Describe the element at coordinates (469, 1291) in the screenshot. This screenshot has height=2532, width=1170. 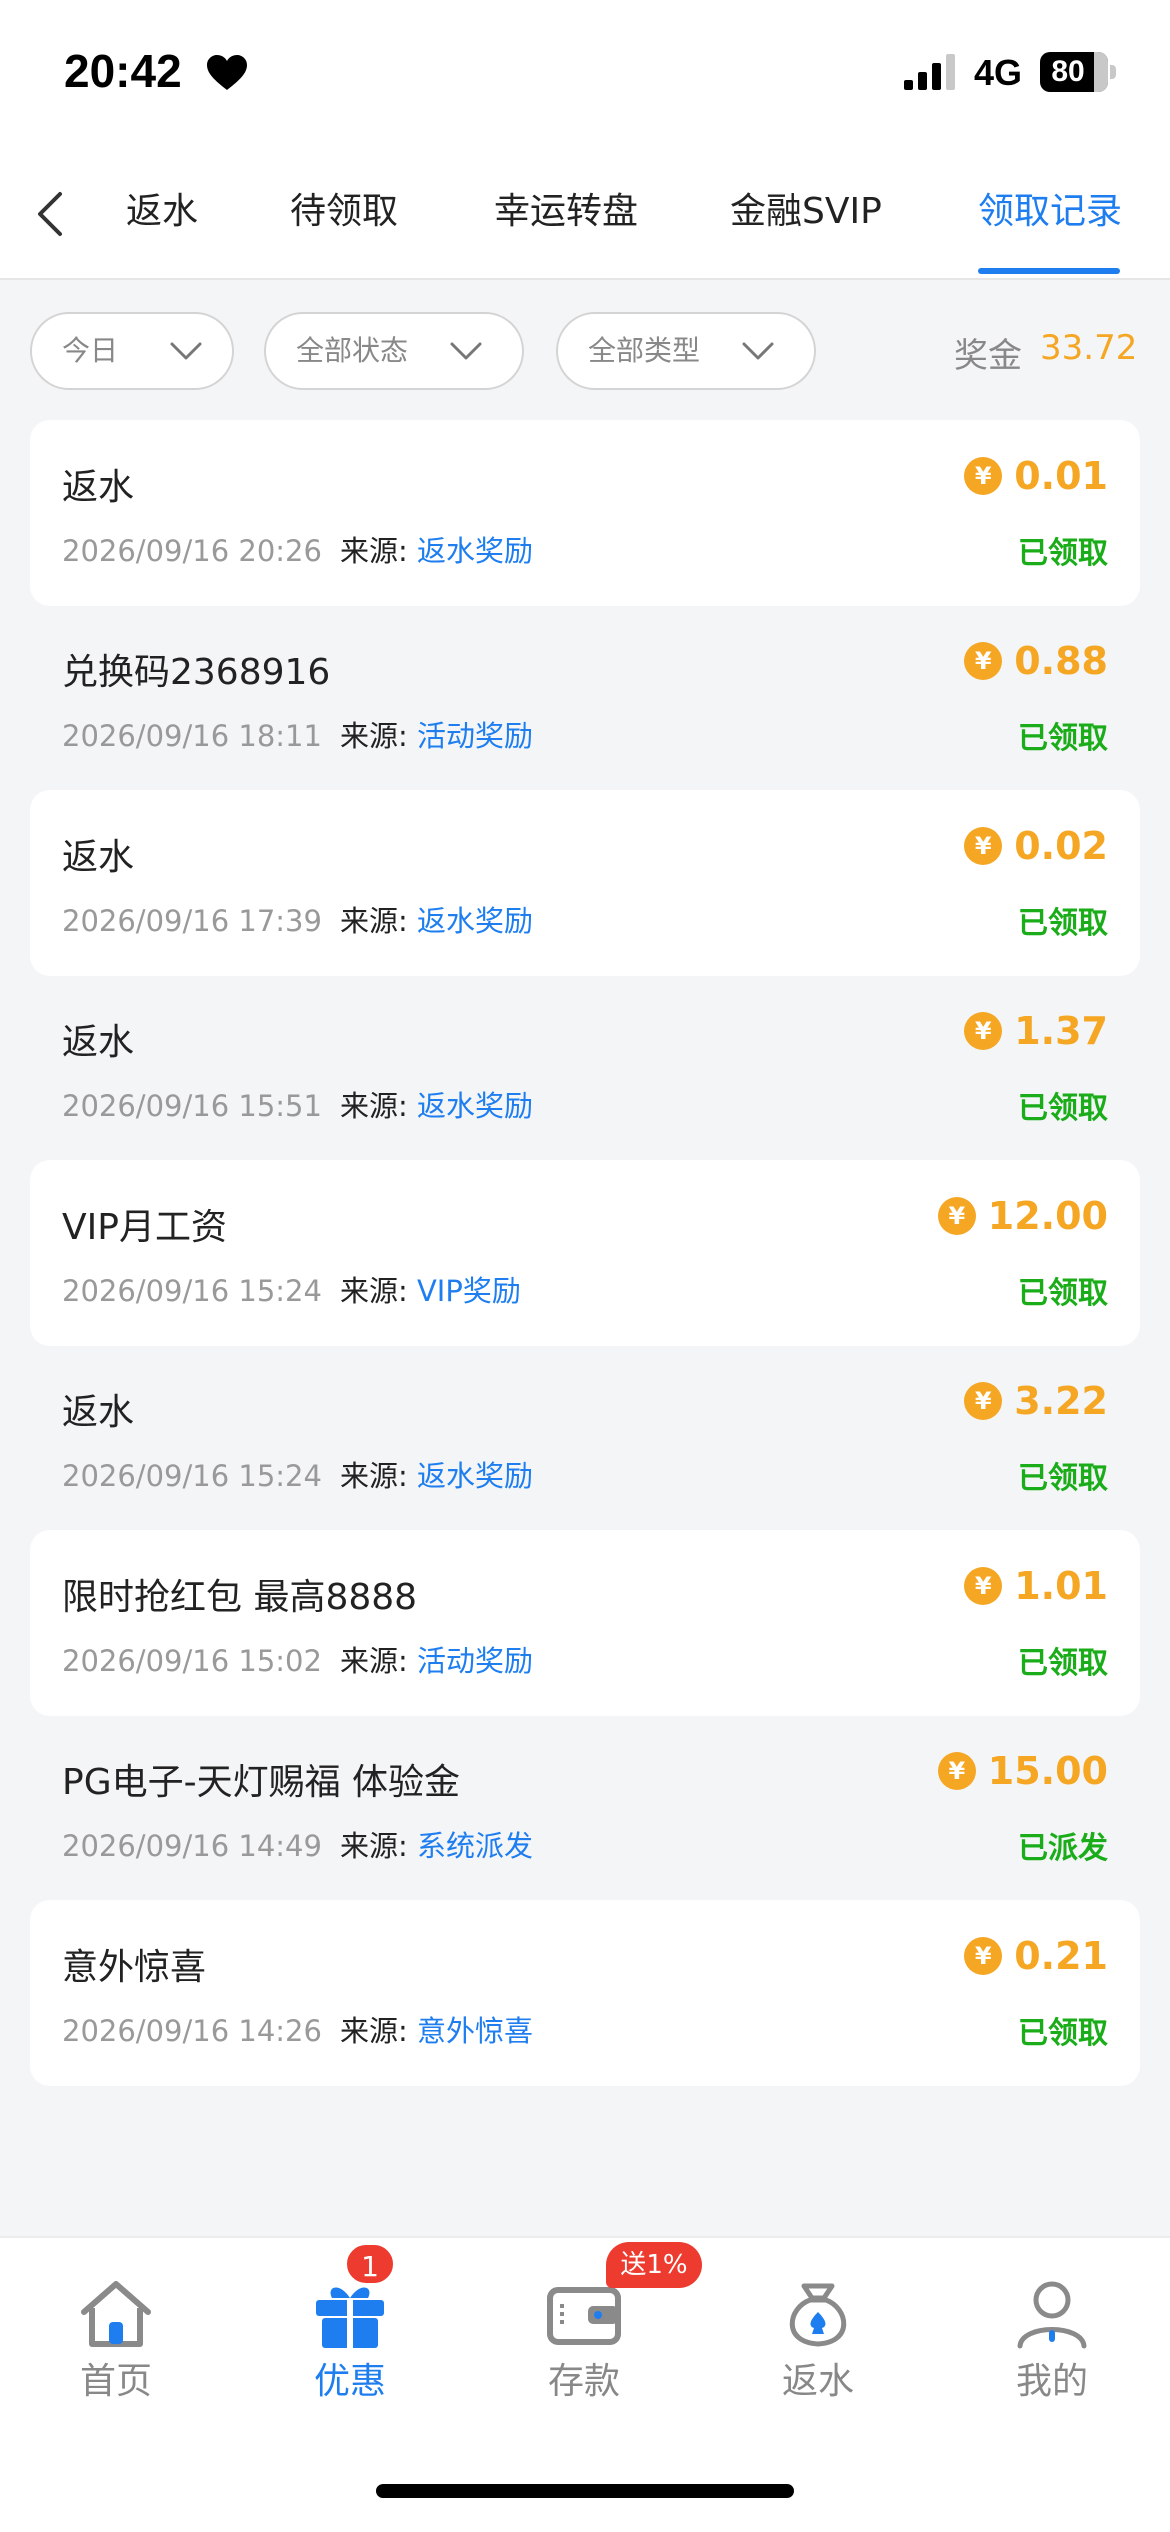
I see `record-source: VIP奖励` at that location.